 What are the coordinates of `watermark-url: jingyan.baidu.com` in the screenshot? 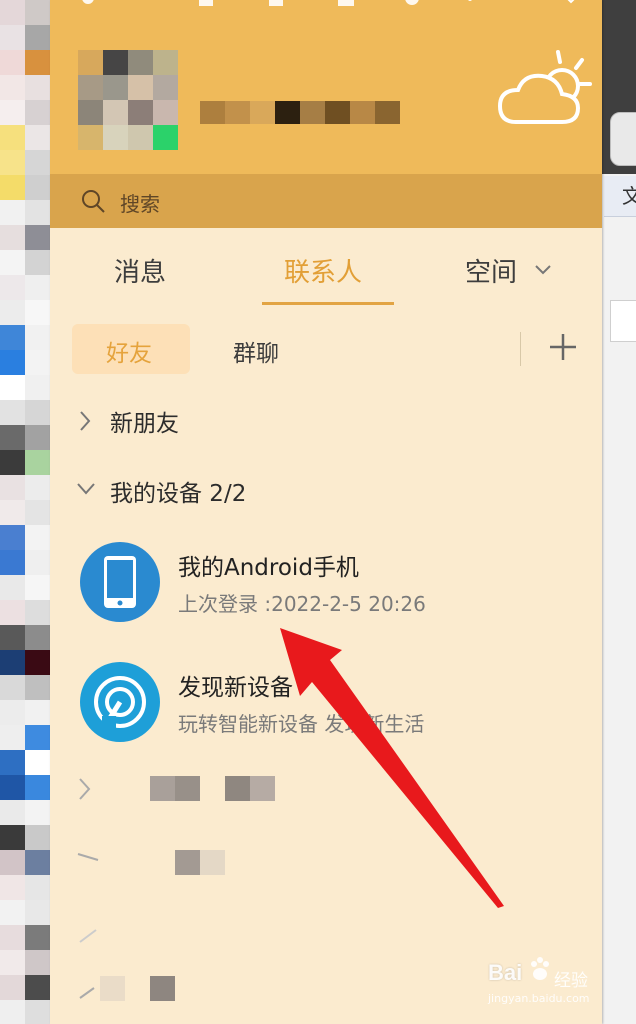 It's located at (539, 998).